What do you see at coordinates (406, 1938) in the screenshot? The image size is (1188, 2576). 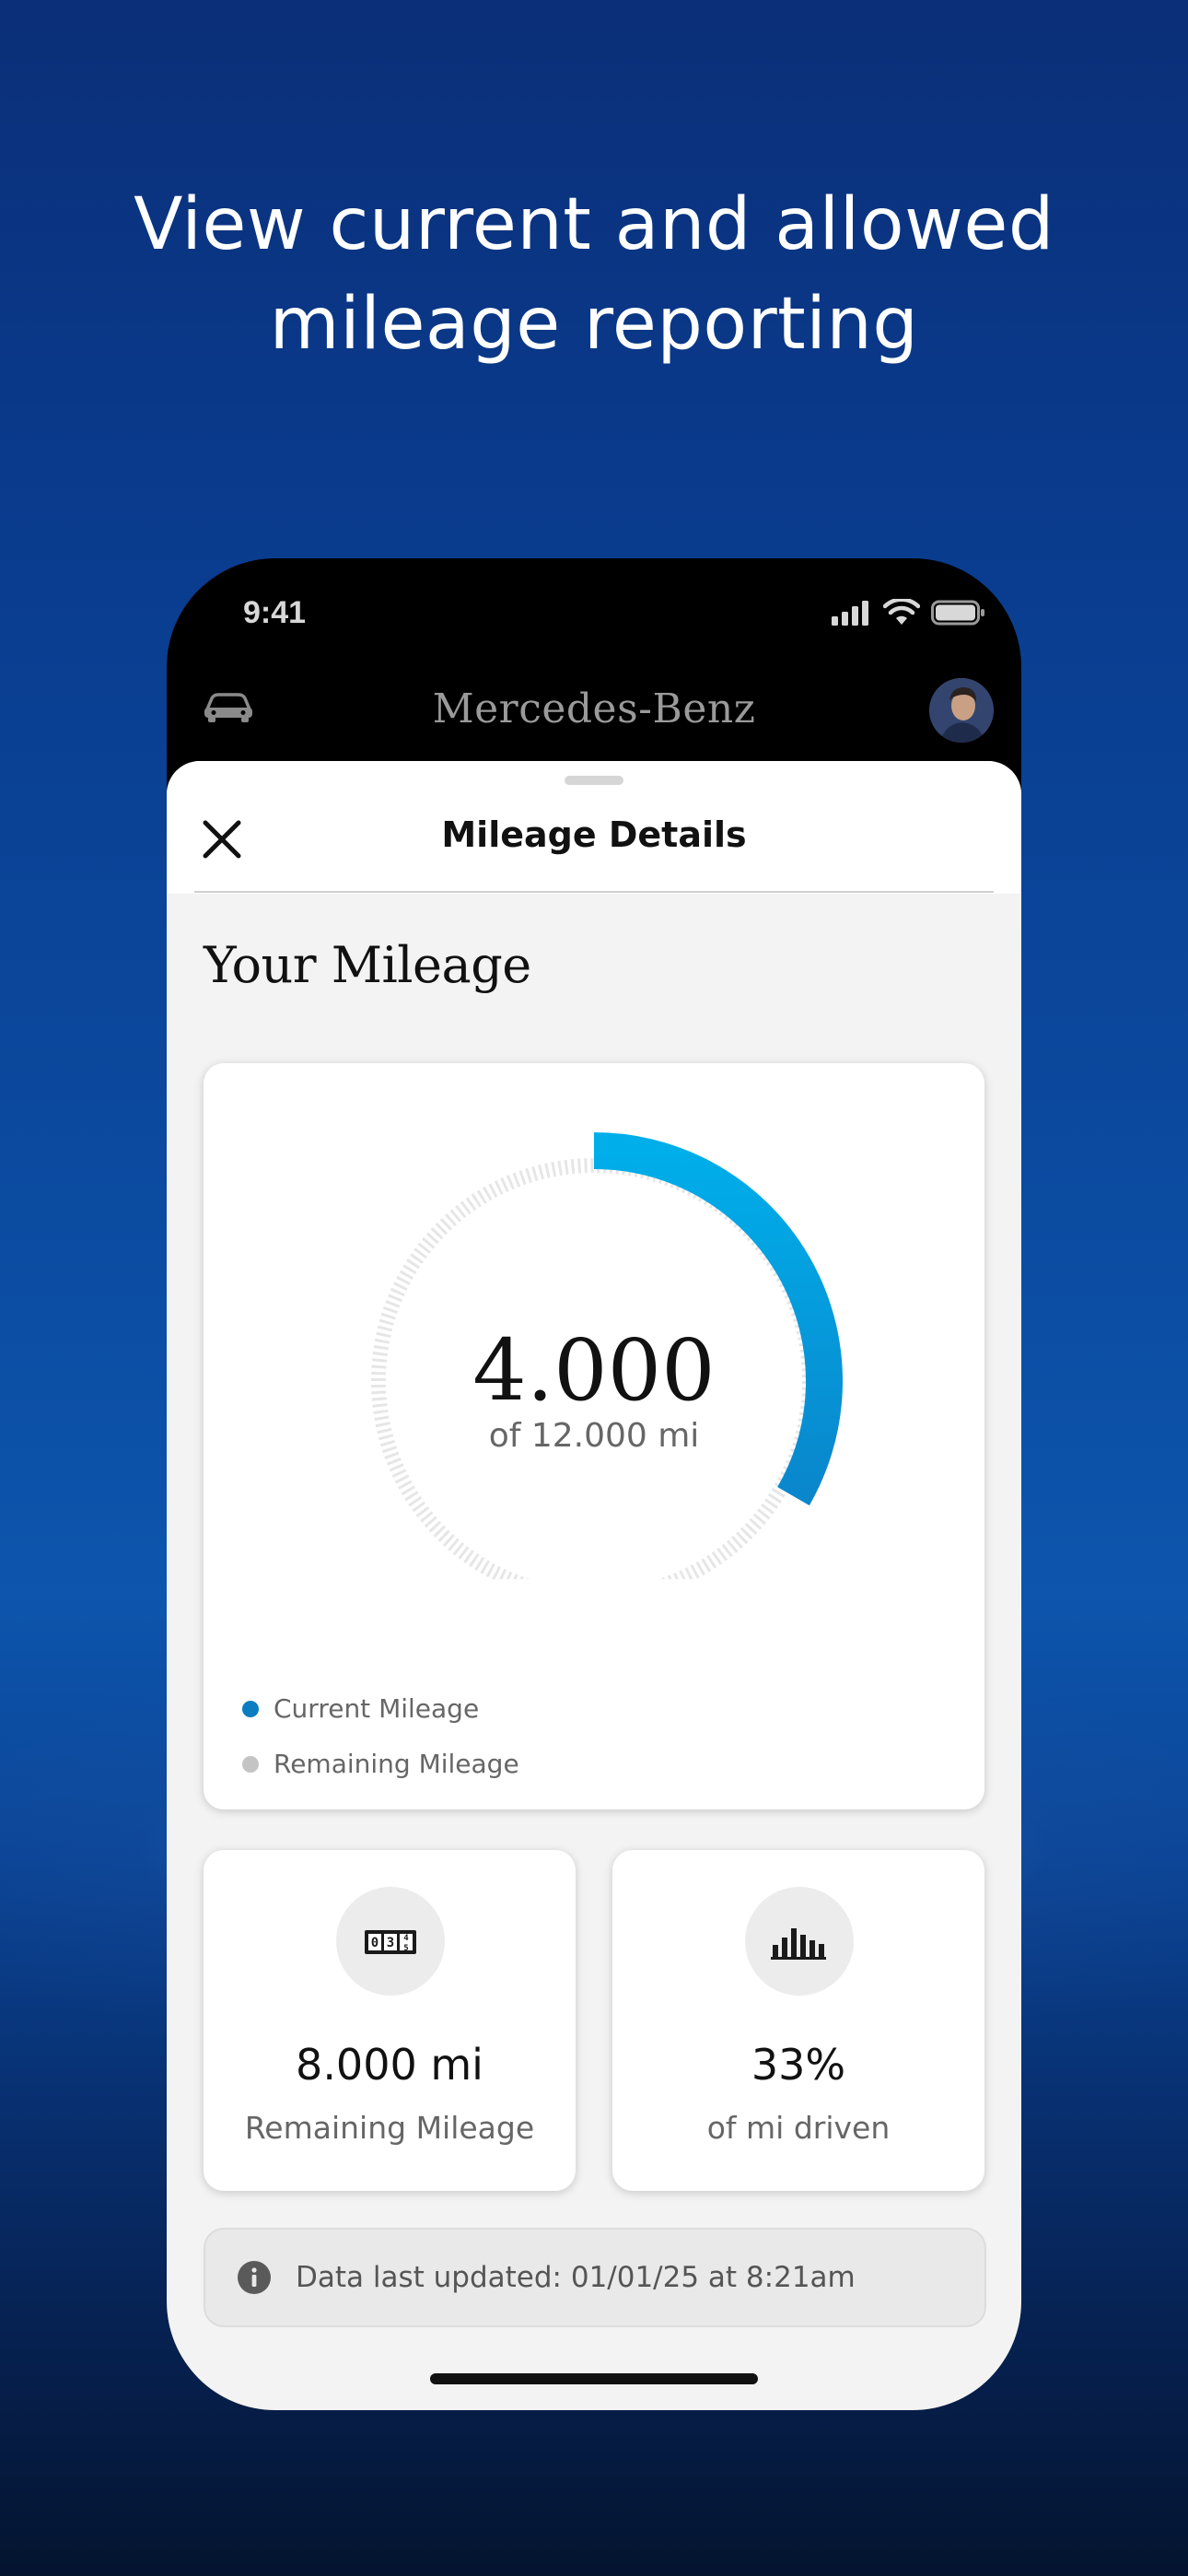 I see `svg-text: 4` at bounding box center [406, 1938].